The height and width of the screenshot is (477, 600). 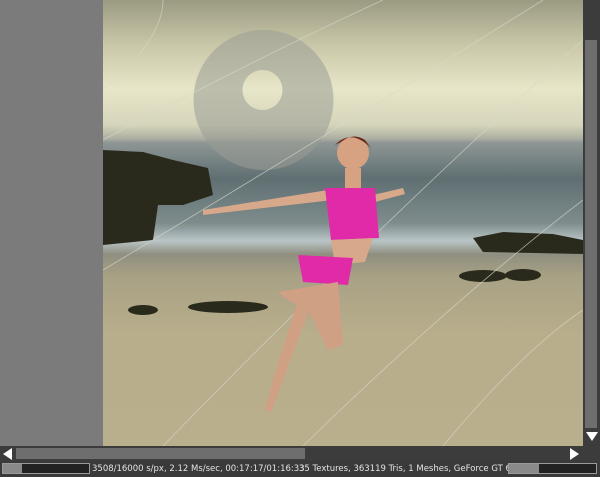 I want to click on octane-watermark-icon, so click(x=263, y=100).